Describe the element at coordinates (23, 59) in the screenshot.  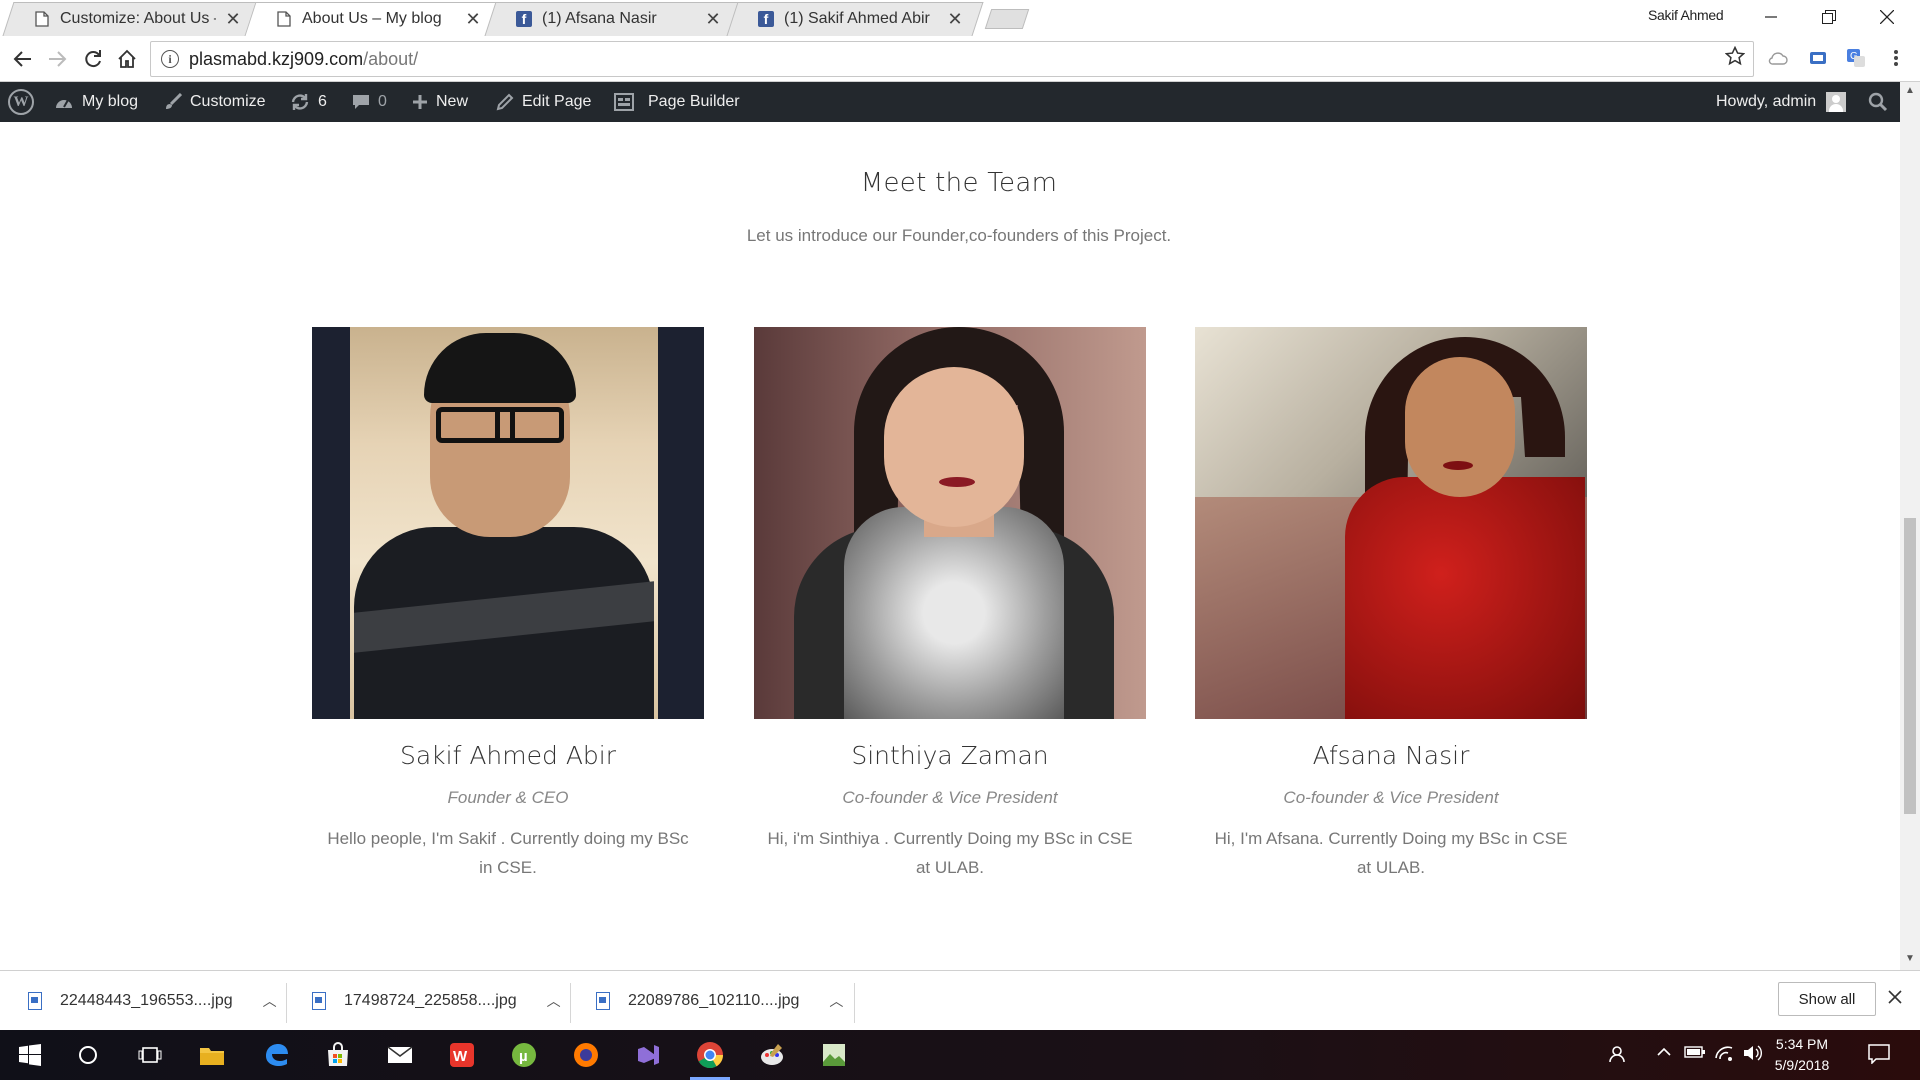
I see `back-icon` at that location.